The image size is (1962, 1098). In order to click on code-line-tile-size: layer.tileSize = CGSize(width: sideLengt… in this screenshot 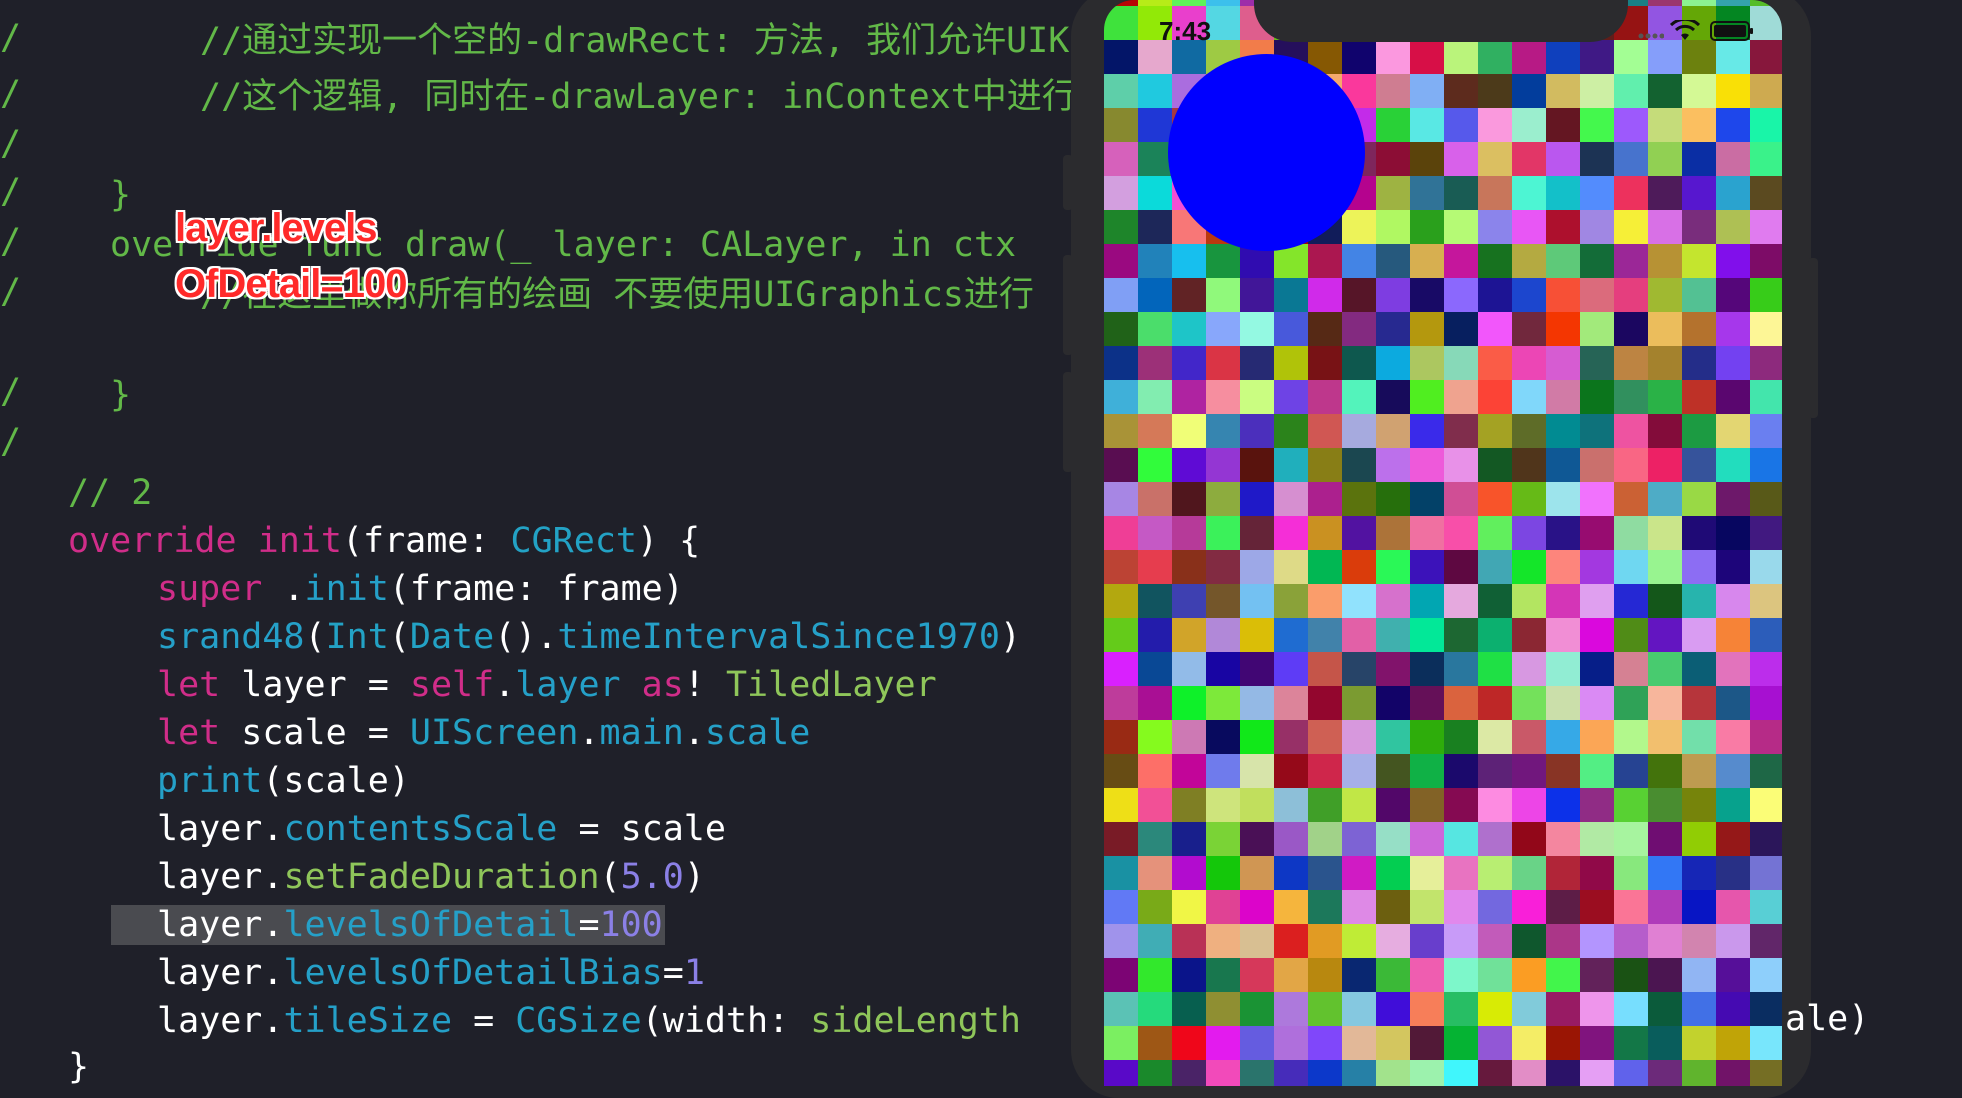, I will do `click(589, 1021)`.